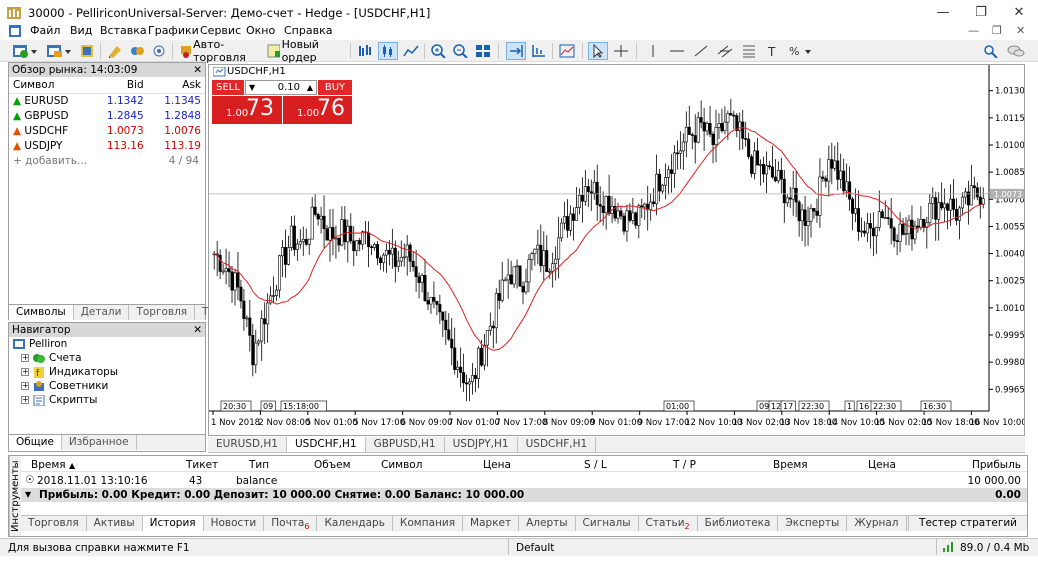 The width and height of the screenshot is (1038, 563). Describe the element at coordinates (107, 146) in the screenshot. I see `market-watch-row: ▲ USDJPY 113.16 113.19` at that location.